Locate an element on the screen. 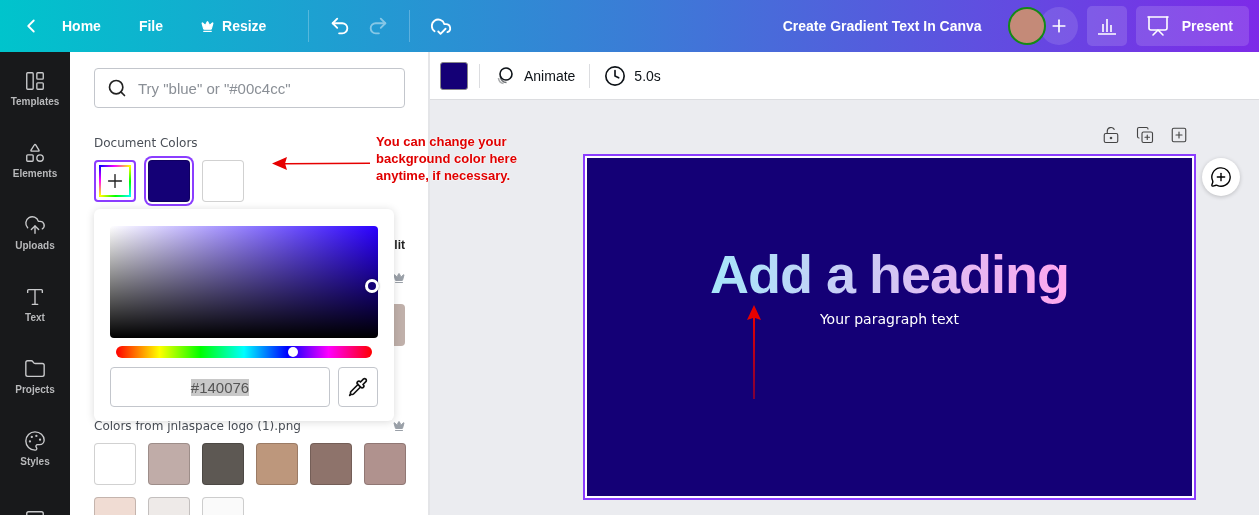 Image resolution: width=1259 pixels, height=515 pixels. color-button is located at coordinates (454, 75).